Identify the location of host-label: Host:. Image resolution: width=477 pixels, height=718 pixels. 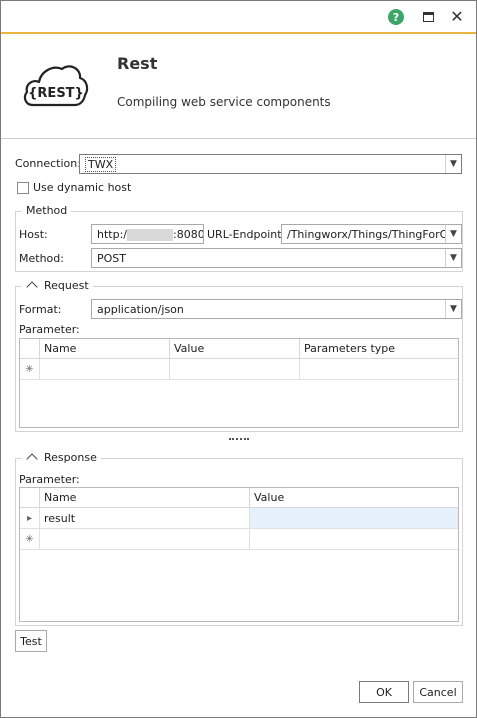
(33, 234).